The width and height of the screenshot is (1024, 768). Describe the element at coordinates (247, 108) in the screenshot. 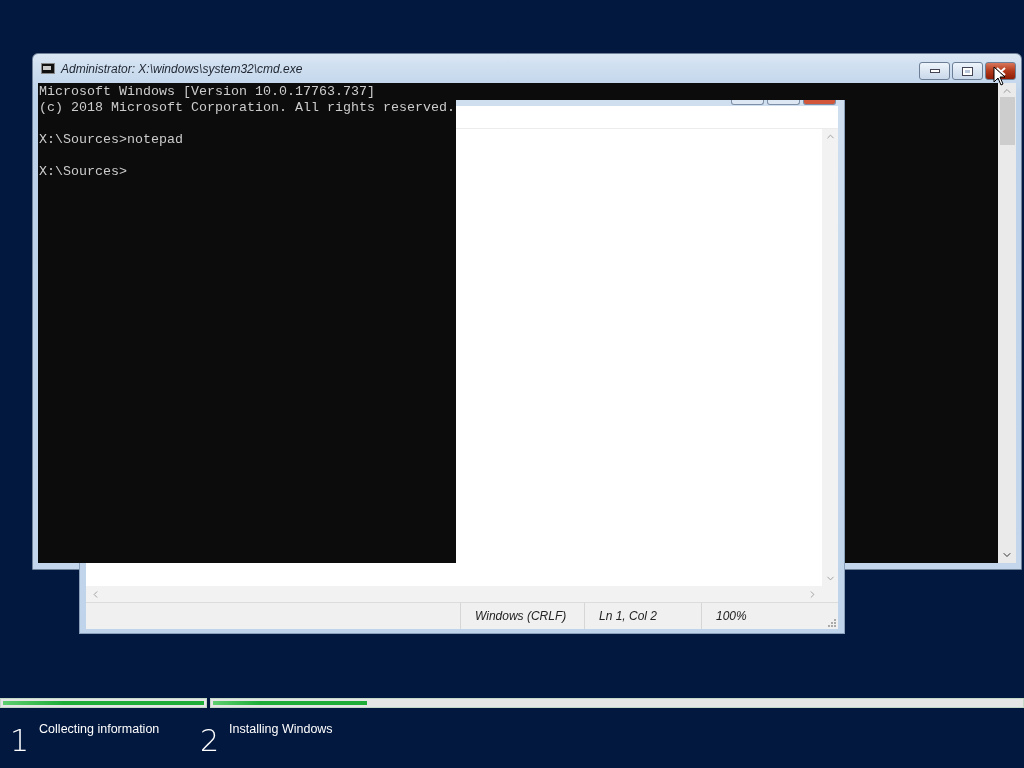

I see `console-line: (c) 2018 Microsoft Corporation. All rights reserved.` at that location.